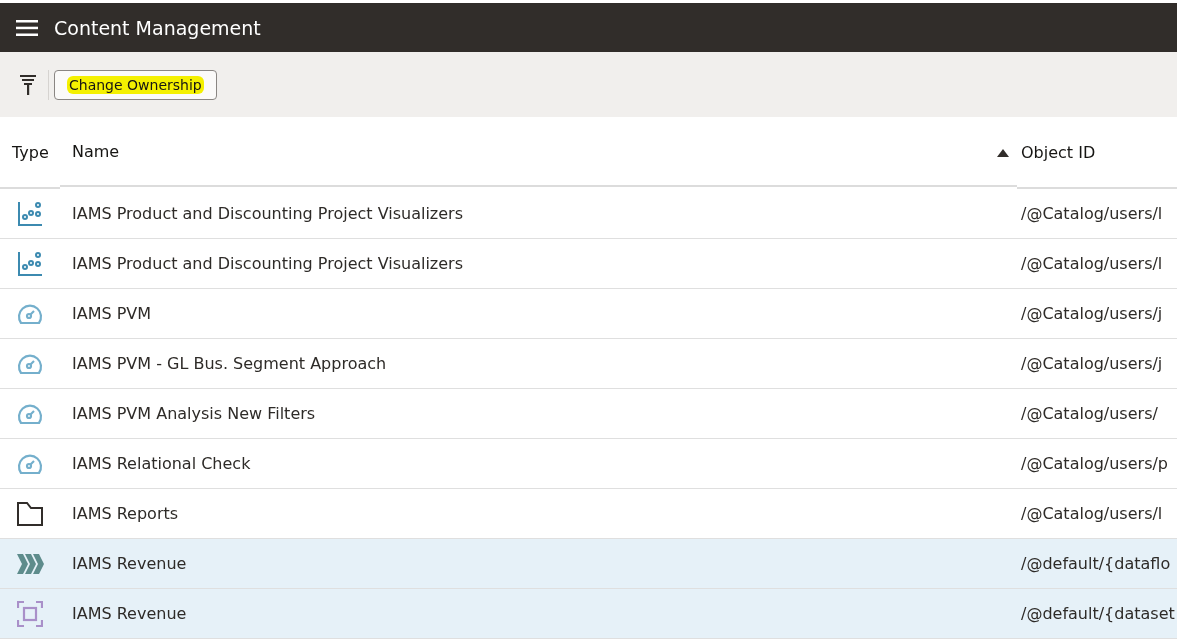 Image resolution: width=1177 pixels, height=642 pixels. I want to click on menu-icon, so click(27, 27).